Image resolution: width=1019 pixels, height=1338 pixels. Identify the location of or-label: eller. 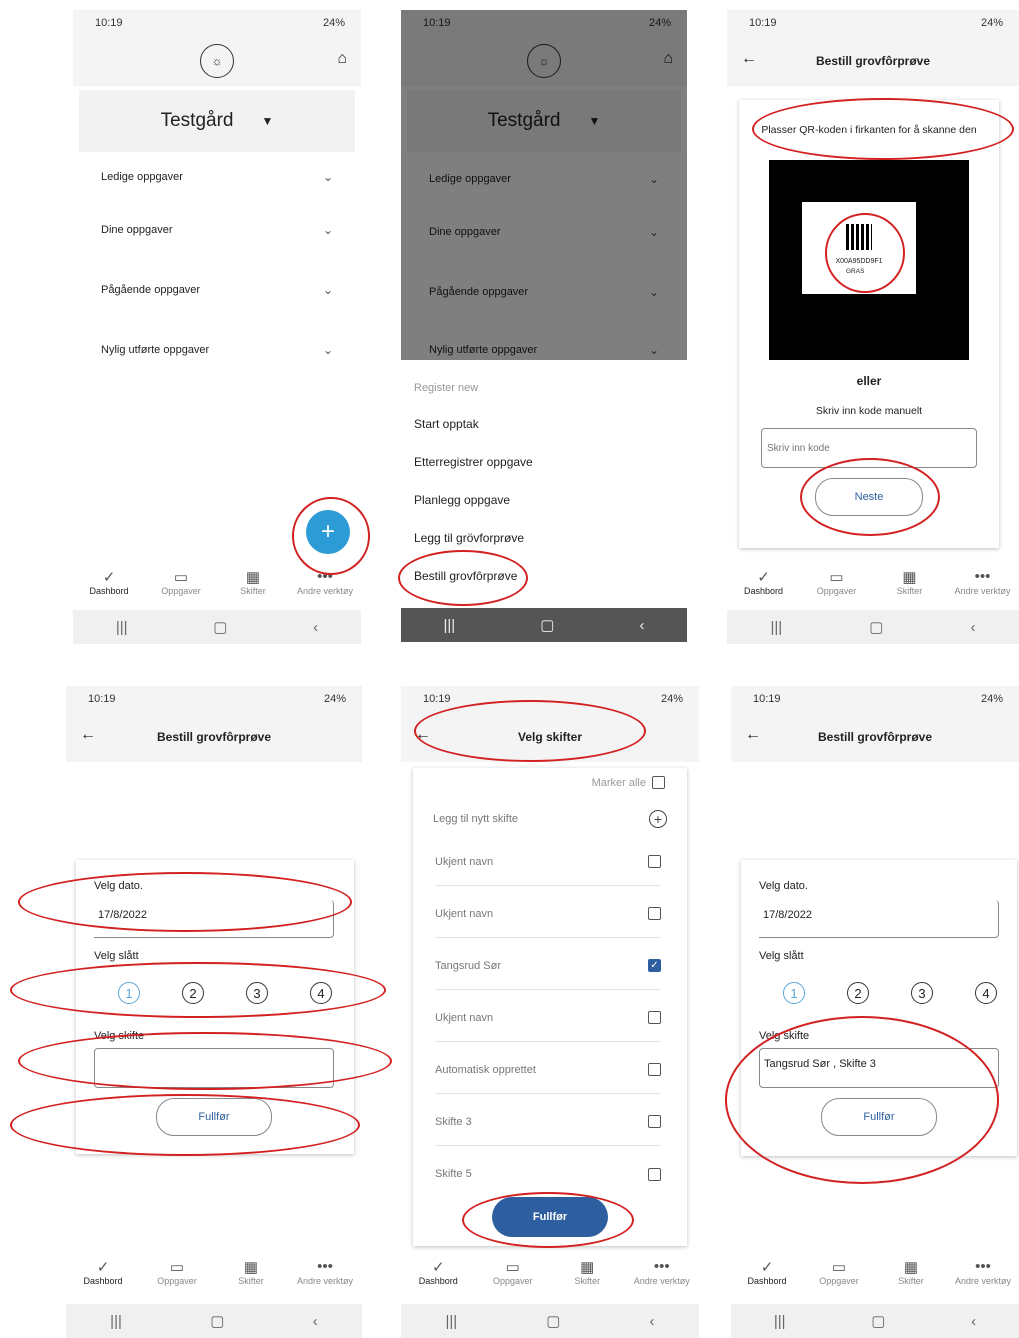
(869, 381).